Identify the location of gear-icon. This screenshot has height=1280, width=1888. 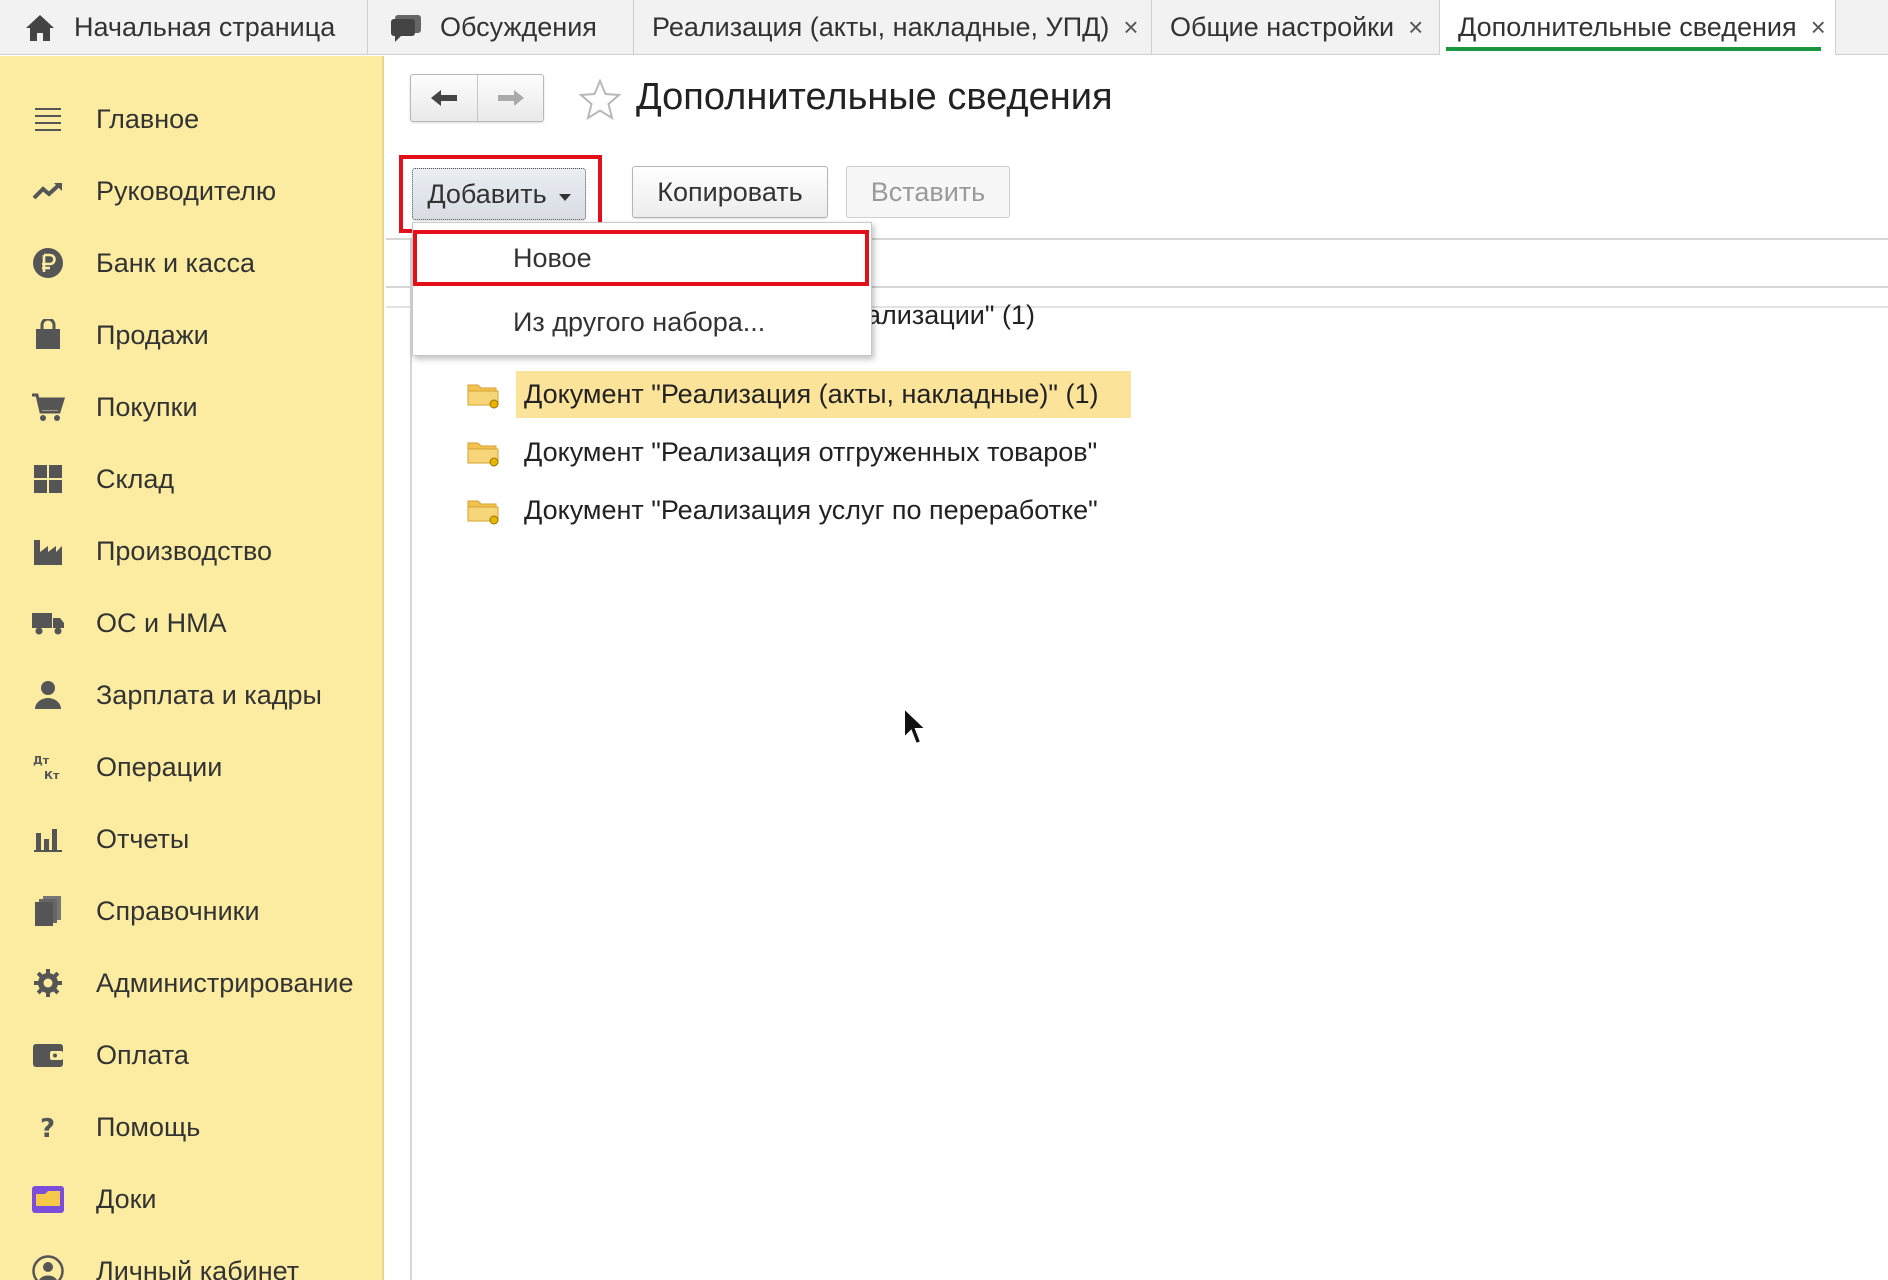
(48, 983).